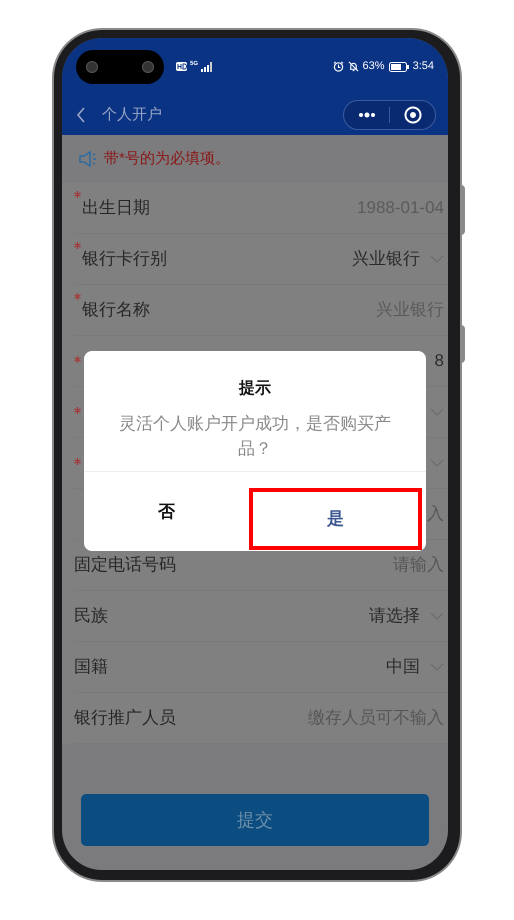 This screenshot has height=920, width=514. Describe the element at coordinates (116, 208) in the screenshot. I see `field-label: 出生日期` at that location.